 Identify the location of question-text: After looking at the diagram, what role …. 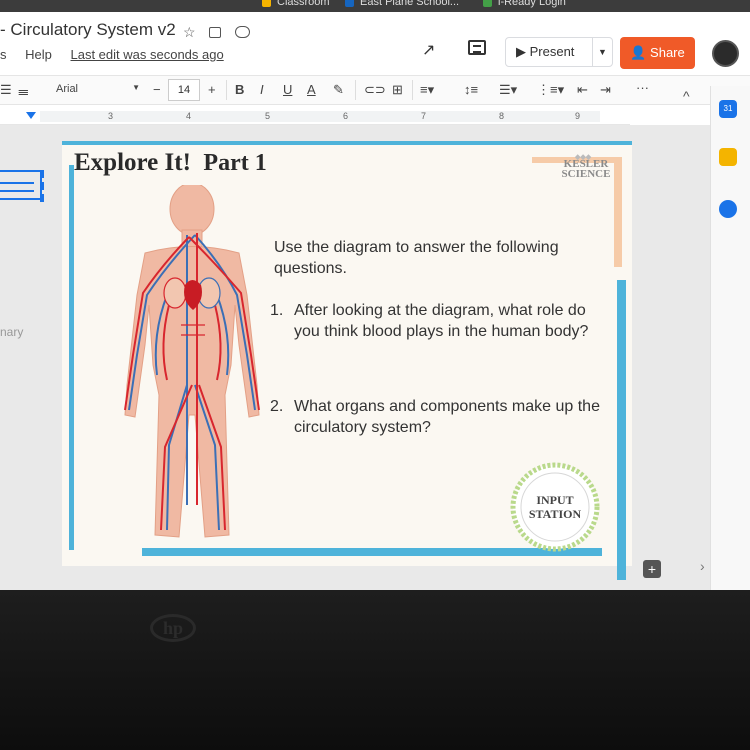
(441, 321).